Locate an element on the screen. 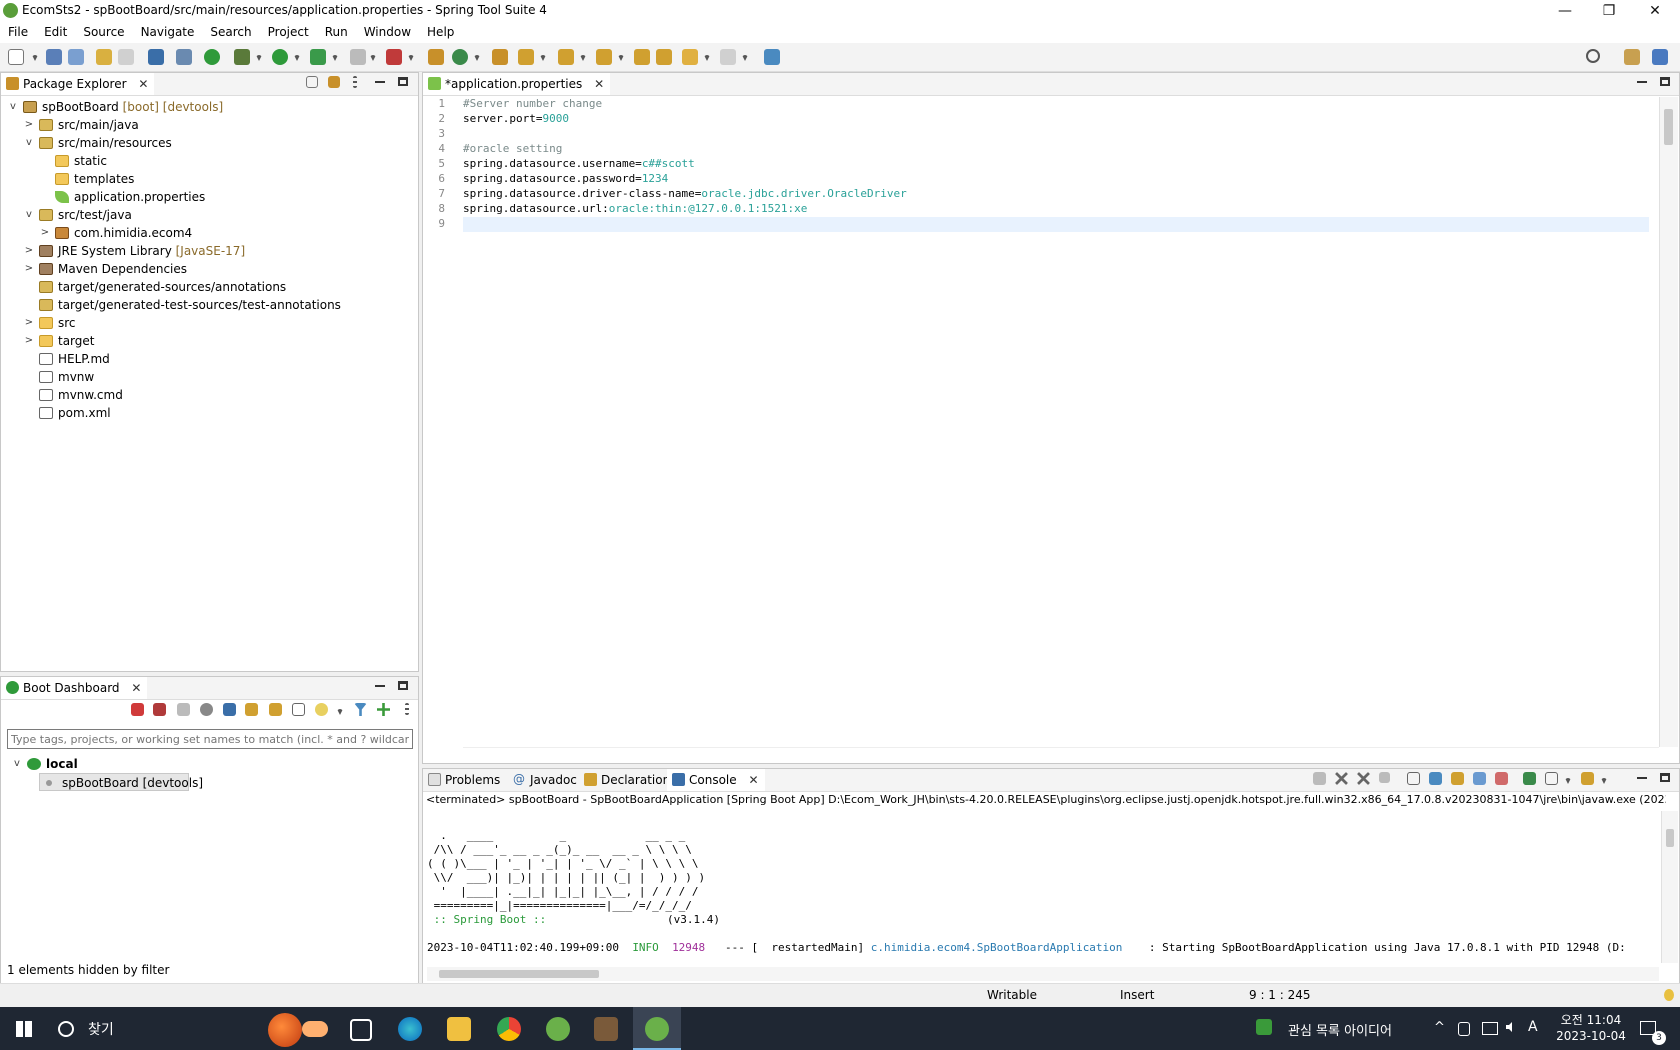  local-target: v local is located at coordinates (209, 764).